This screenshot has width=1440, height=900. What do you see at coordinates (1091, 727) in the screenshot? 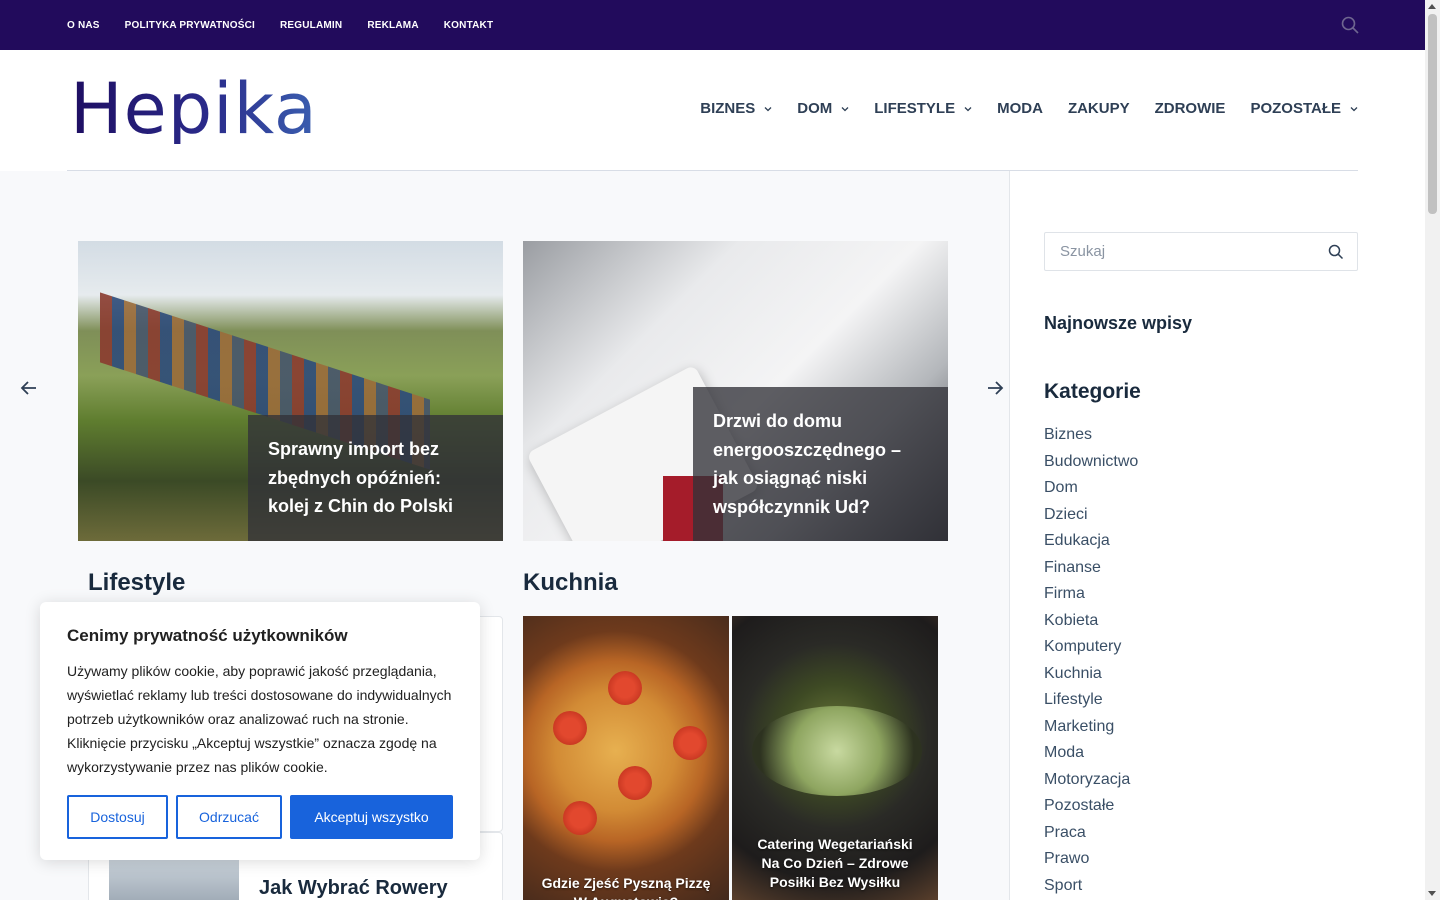
I see `category-item: Marketing` at bounding box center [1091, 727].